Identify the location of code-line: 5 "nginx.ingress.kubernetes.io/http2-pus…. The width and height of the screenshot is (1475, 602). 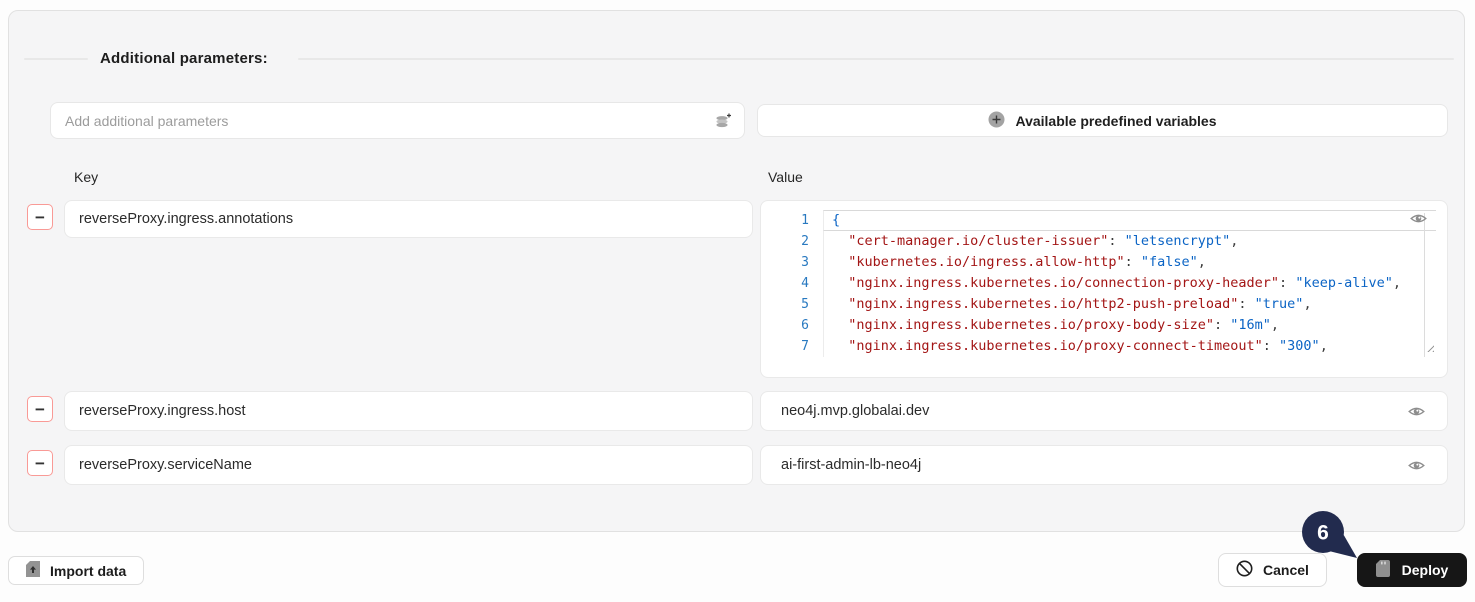
(1104, 304).